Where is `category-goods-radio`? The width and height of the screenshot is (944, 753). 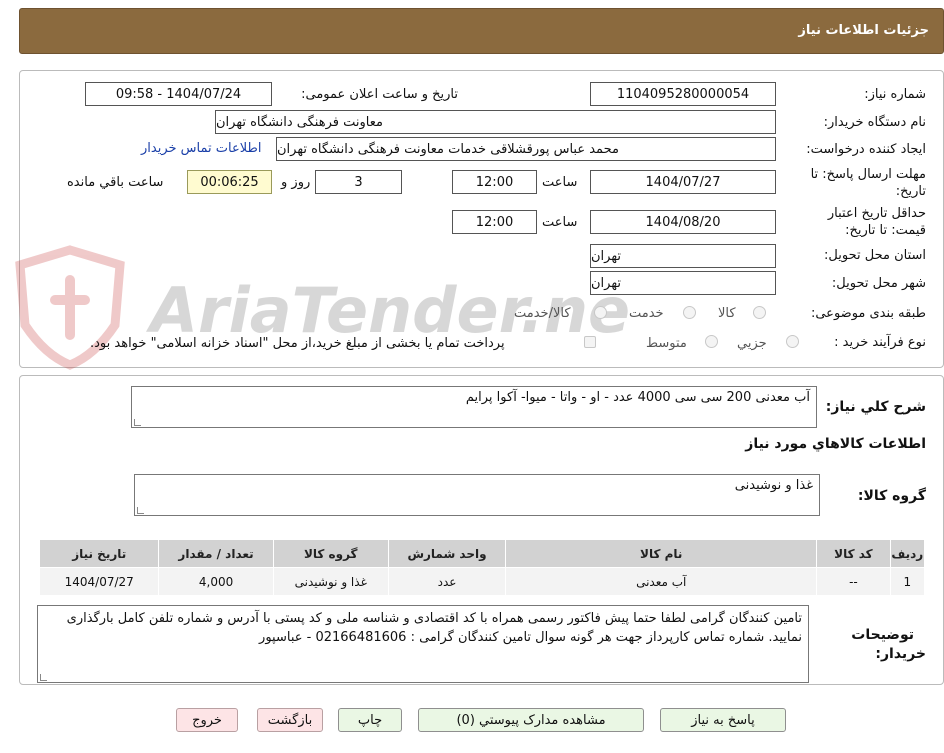 category-goods-radio is located at coordinates (759, 312).